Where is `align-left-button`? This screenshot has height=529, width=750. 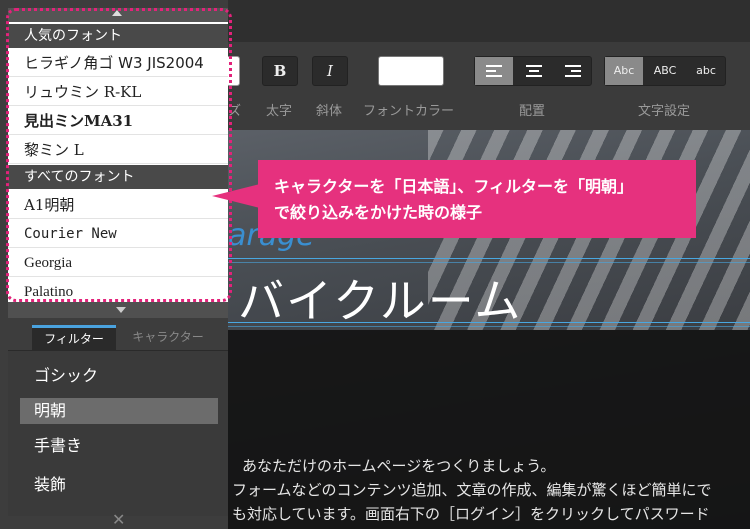
align-left-button is located at coordinates (494, 71).